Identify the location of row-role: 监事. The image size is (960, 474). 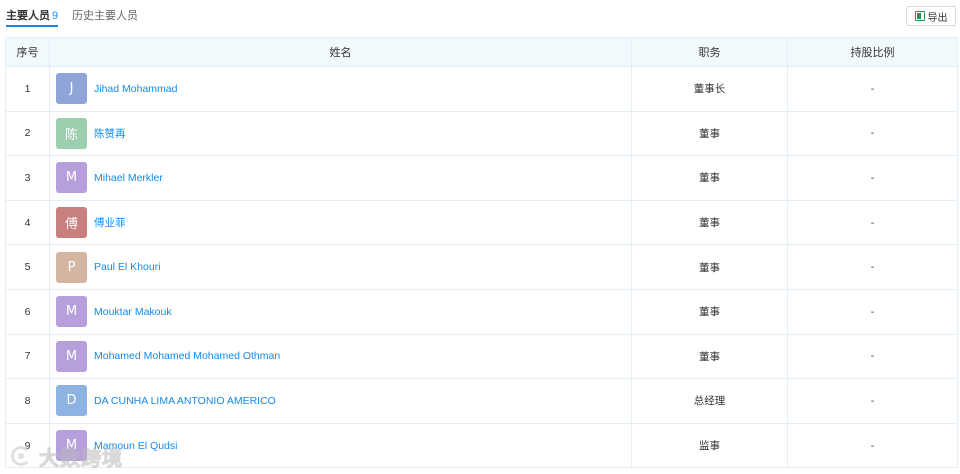
(709, 445).